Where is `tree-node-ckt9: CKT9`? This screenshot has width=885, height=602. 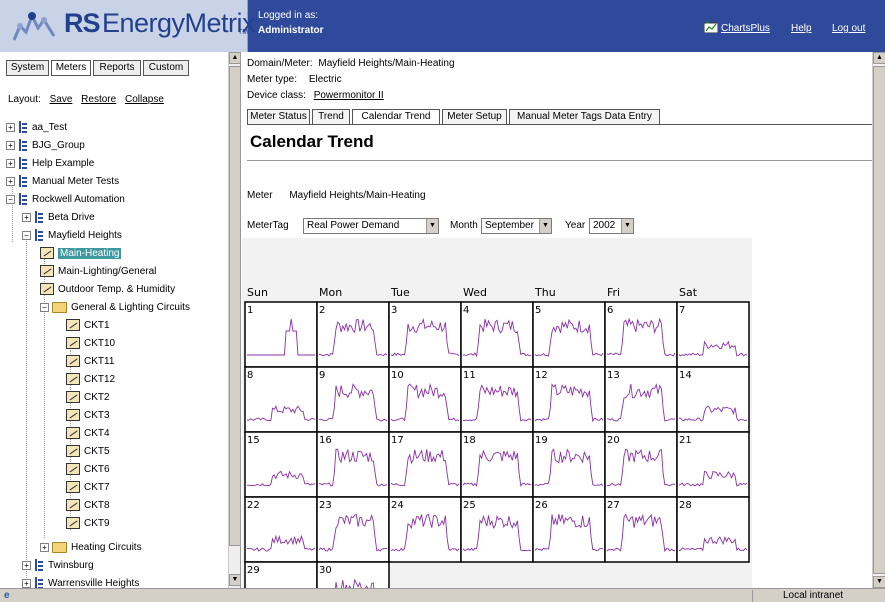 tree-node-ckt9: CKT9 is located at coordinates (88, 524).